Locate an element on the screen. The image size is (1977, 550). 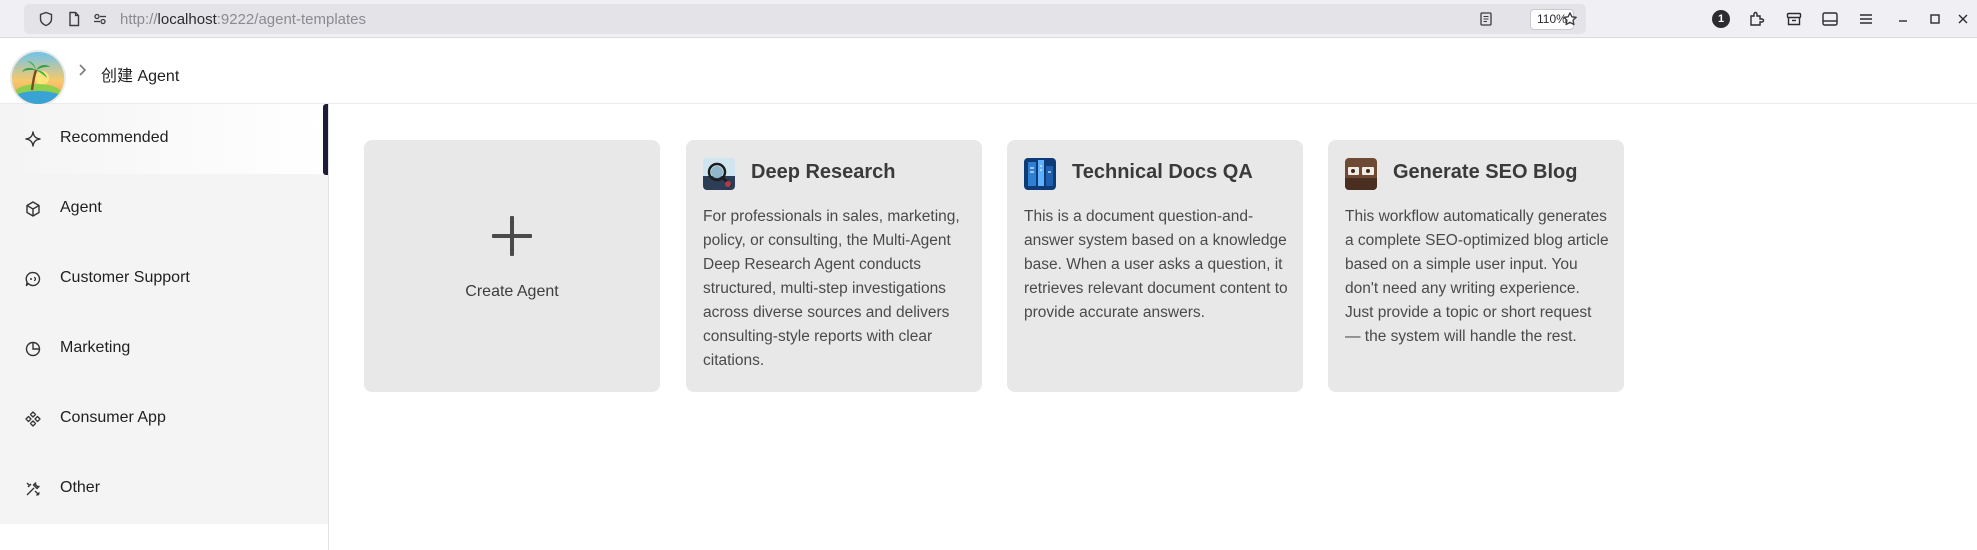
sidebar-toggle-icon is located at coordinates (1830, 19).